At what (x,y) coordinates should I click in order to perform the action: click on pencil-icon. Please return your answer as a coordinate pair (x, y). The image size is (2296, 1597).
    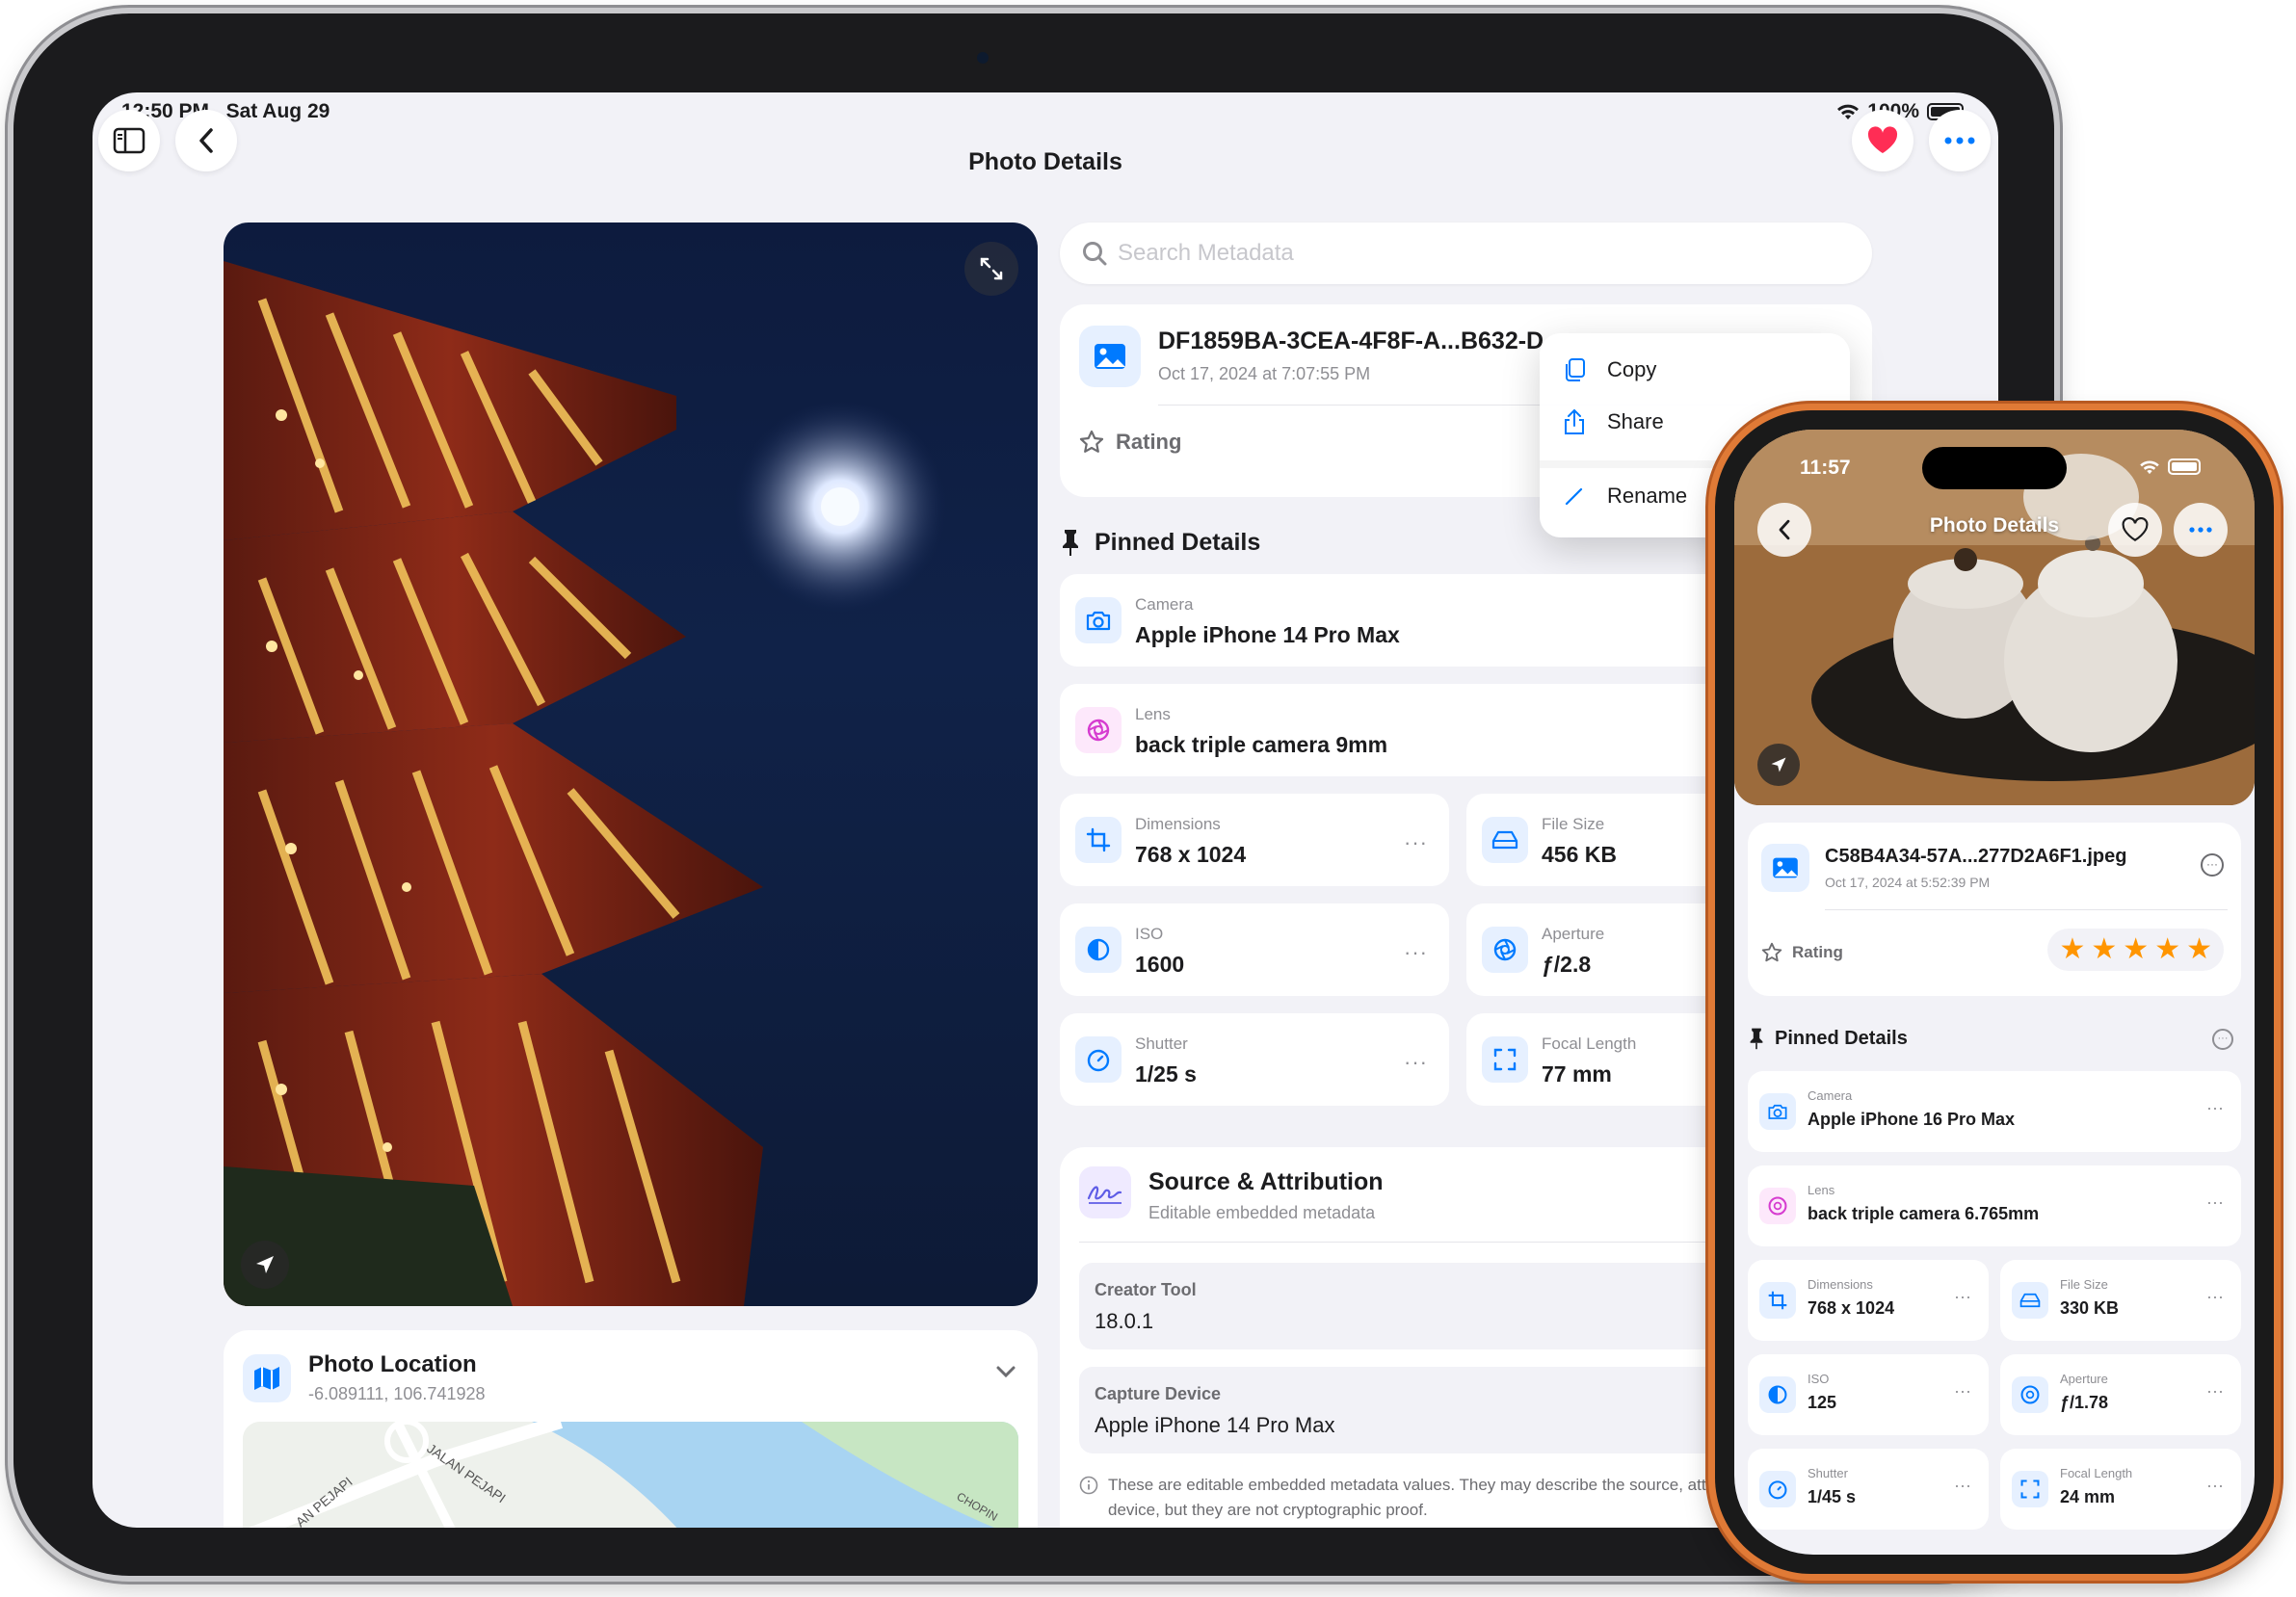
    Looking at the image, I should click on (1574, 497).